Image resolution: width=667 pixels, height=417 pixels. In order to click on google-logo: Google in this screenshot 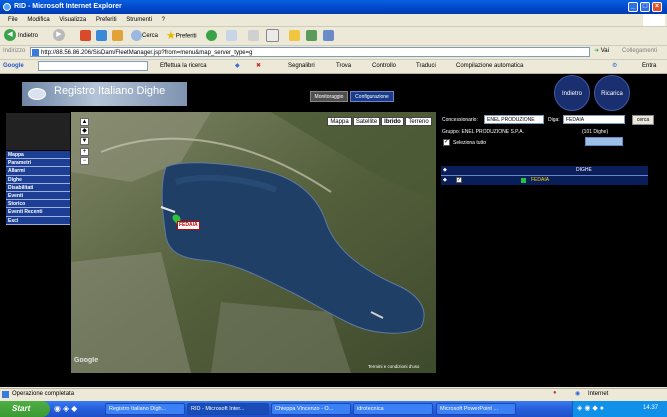, I will do `click(13, 66)`.